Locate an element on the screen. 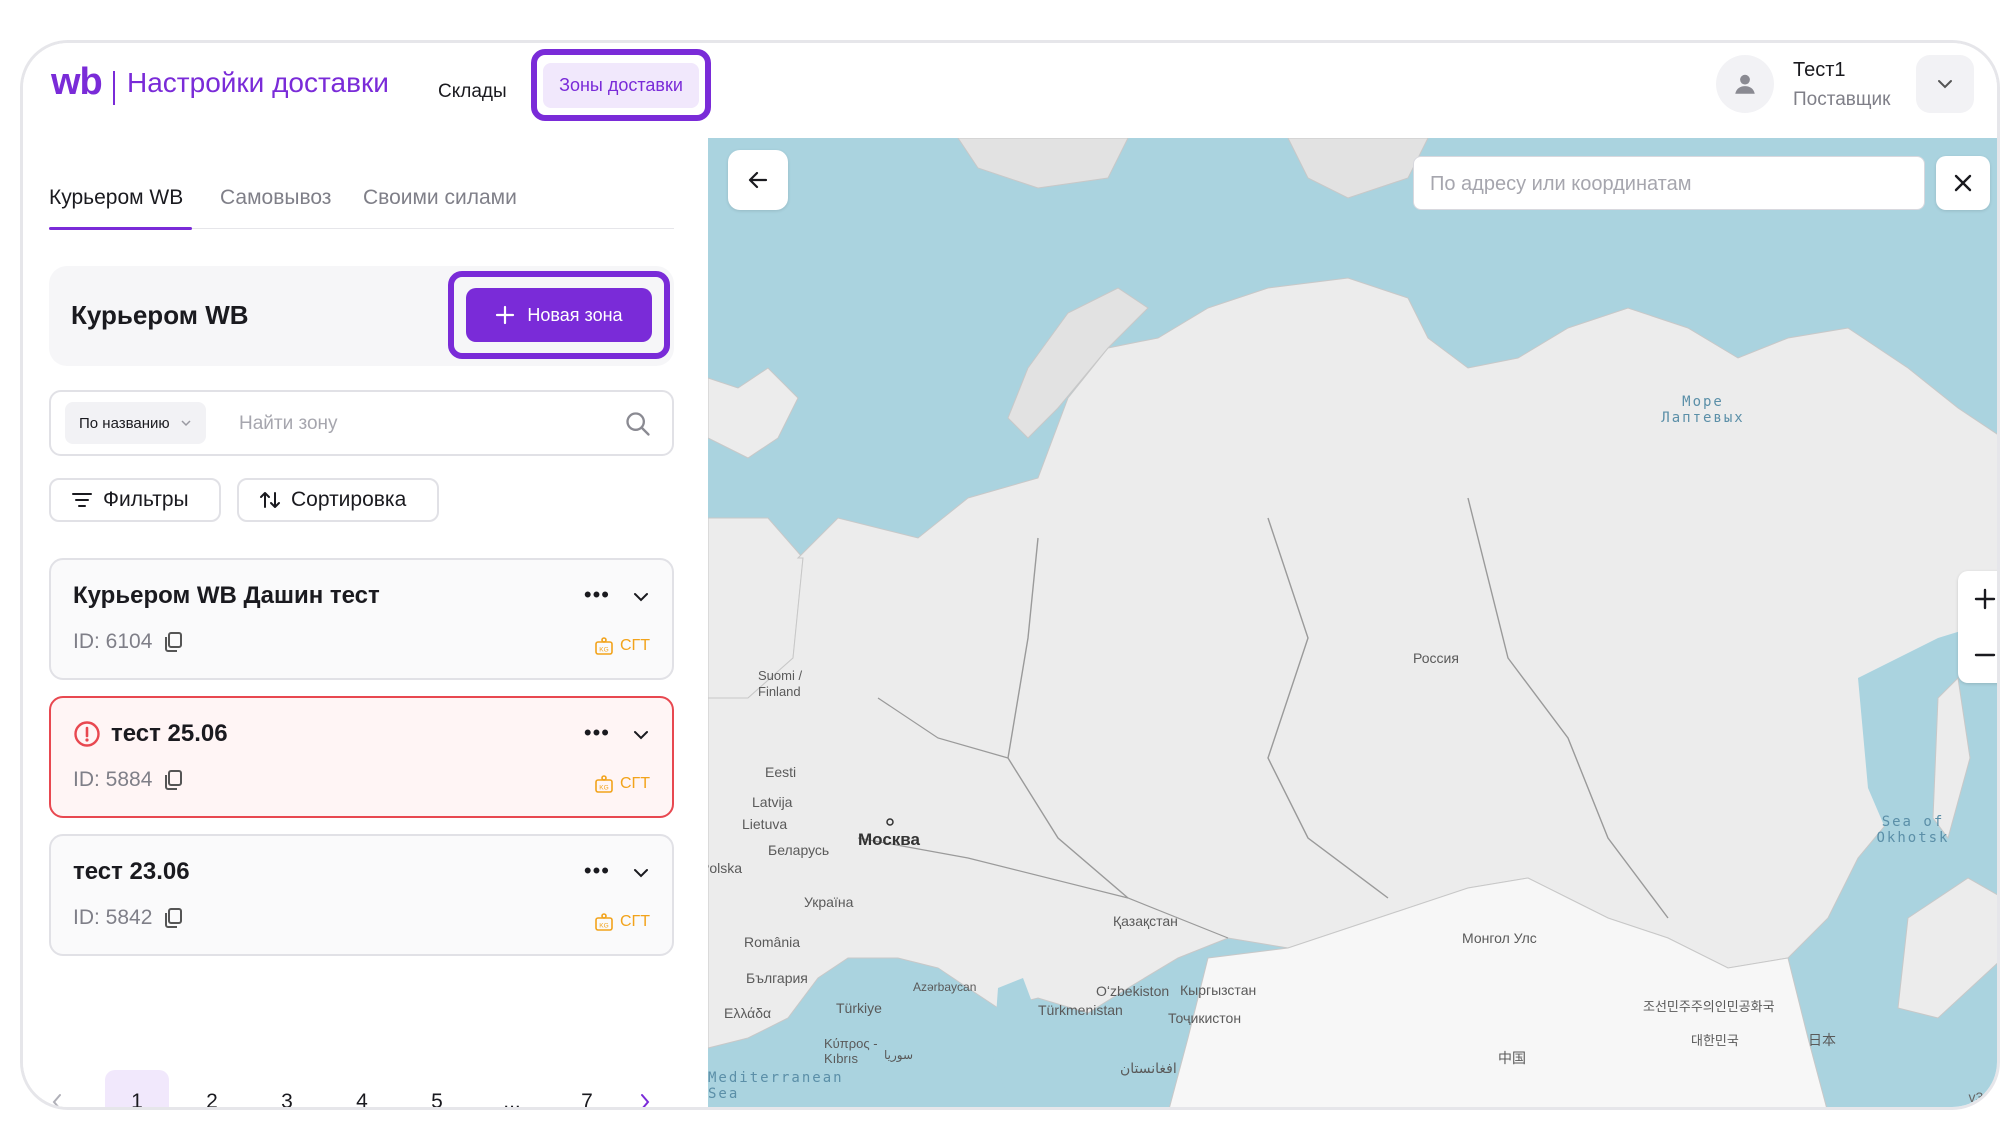  zoom-in-button is located at coordinates (1977, 599).